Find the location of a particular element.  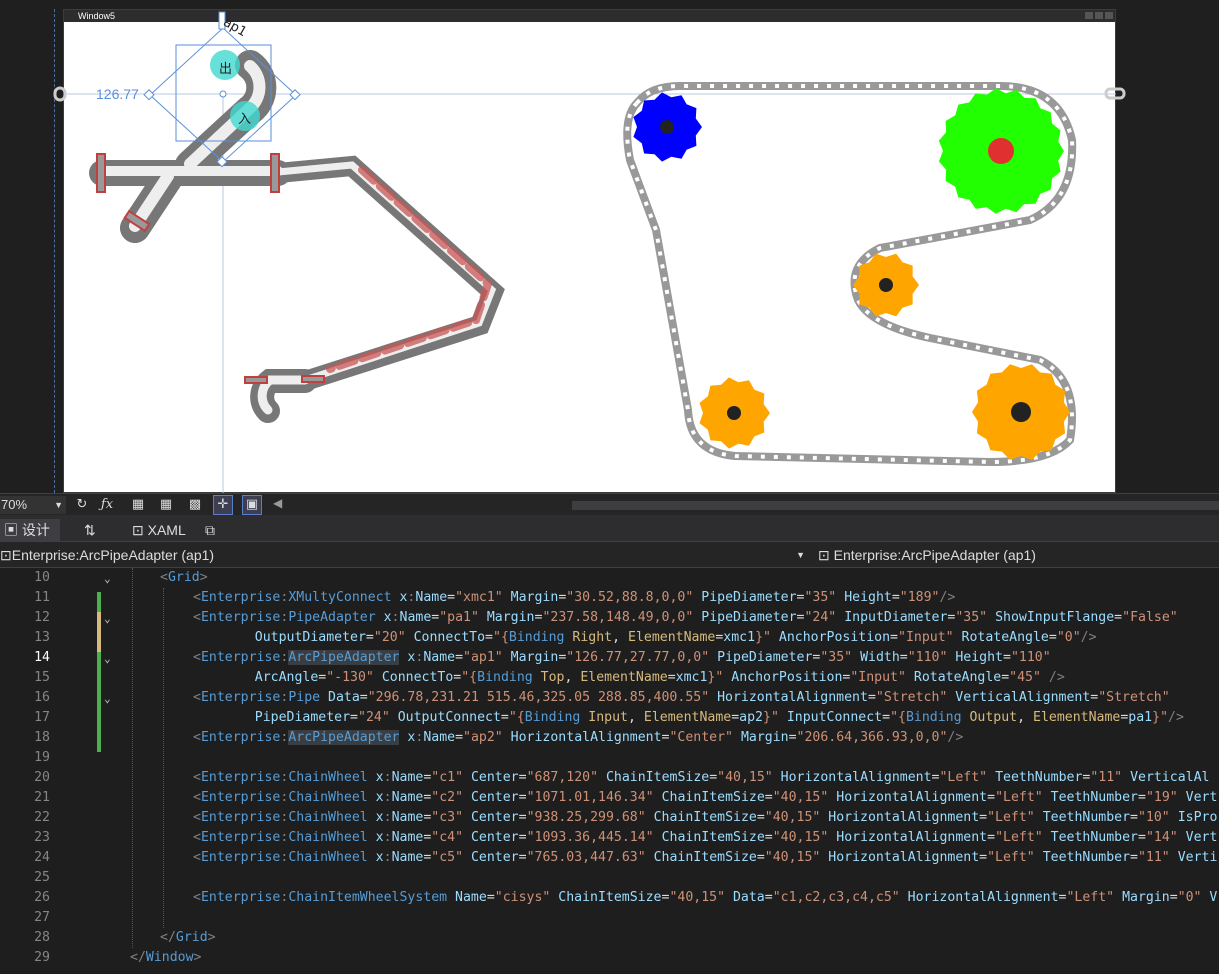

refresh-icon: ↻ is located at coordinates (82, 505).